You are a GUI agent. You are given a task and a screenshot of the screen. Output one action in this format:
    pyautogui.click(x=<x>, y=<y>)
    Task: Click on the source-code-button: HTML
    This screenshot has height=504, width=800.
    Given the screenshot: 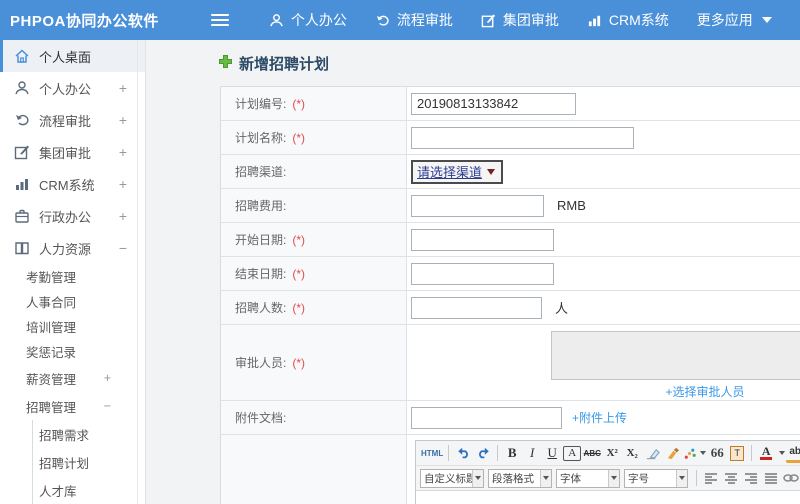 What is the action you would take?
    pyautogui.click(x=432, y=453)
    